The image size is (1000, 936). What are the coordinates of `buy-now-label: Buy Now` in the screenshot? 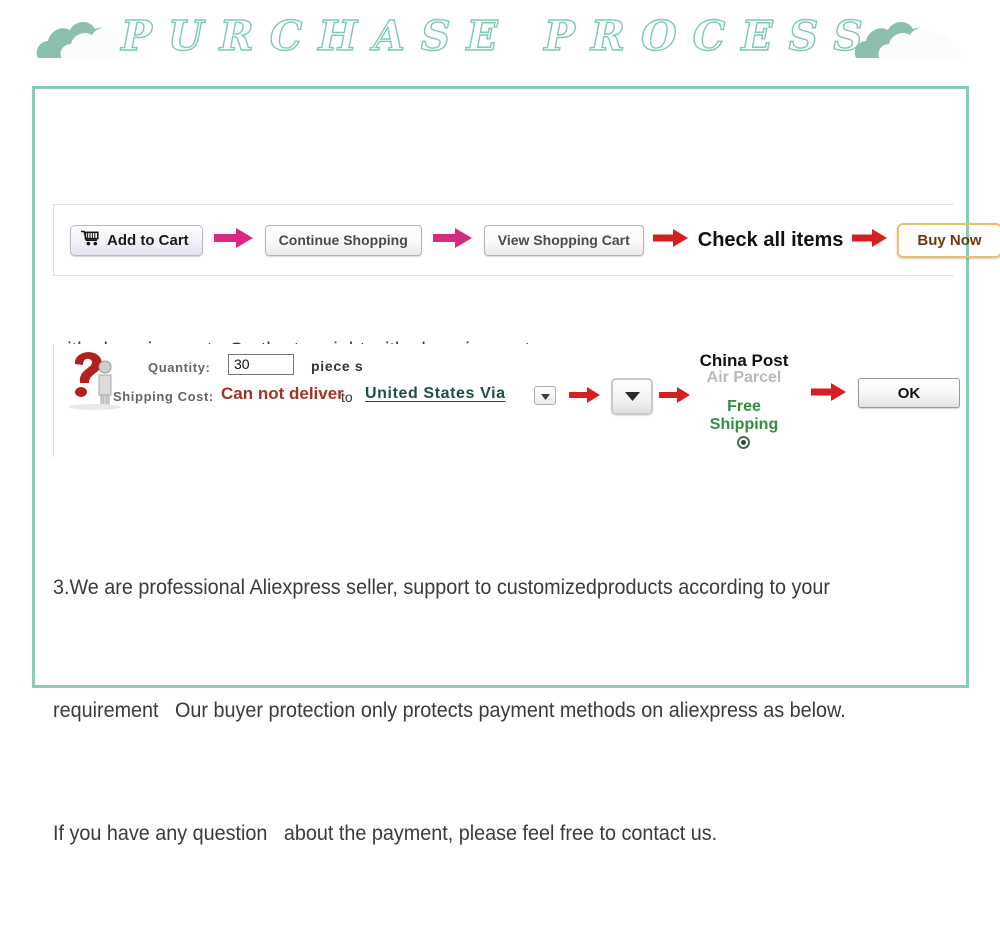 It's located at (949, 240).